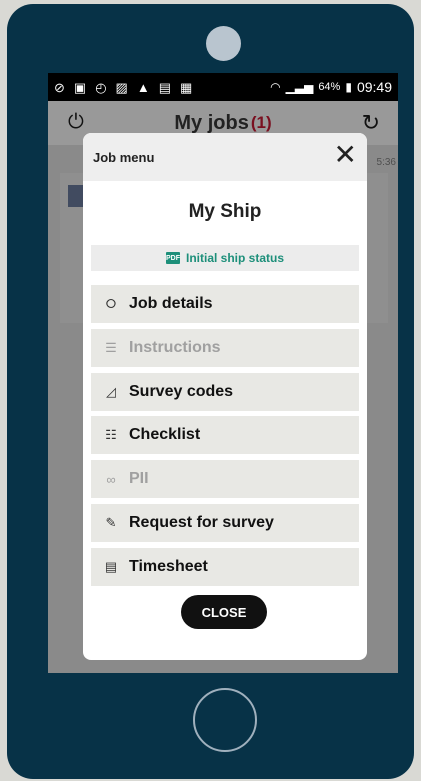  Describe the element at coordinates (80, 87) in the screenshot. I see `picture-icon: ▣` at that location.